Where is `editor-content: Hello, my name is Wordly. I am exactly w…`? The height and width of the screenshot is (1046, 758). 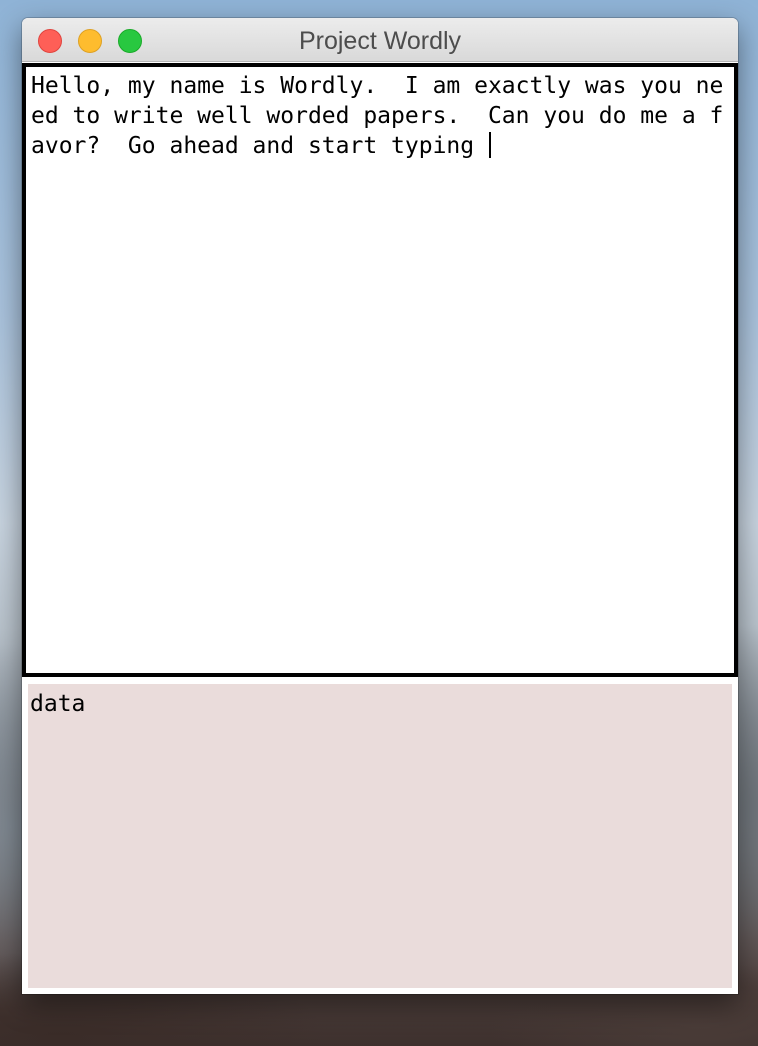
editor-content: Hello, my name is Wordly. I am exactly w… is located at coordinates (377, 116).